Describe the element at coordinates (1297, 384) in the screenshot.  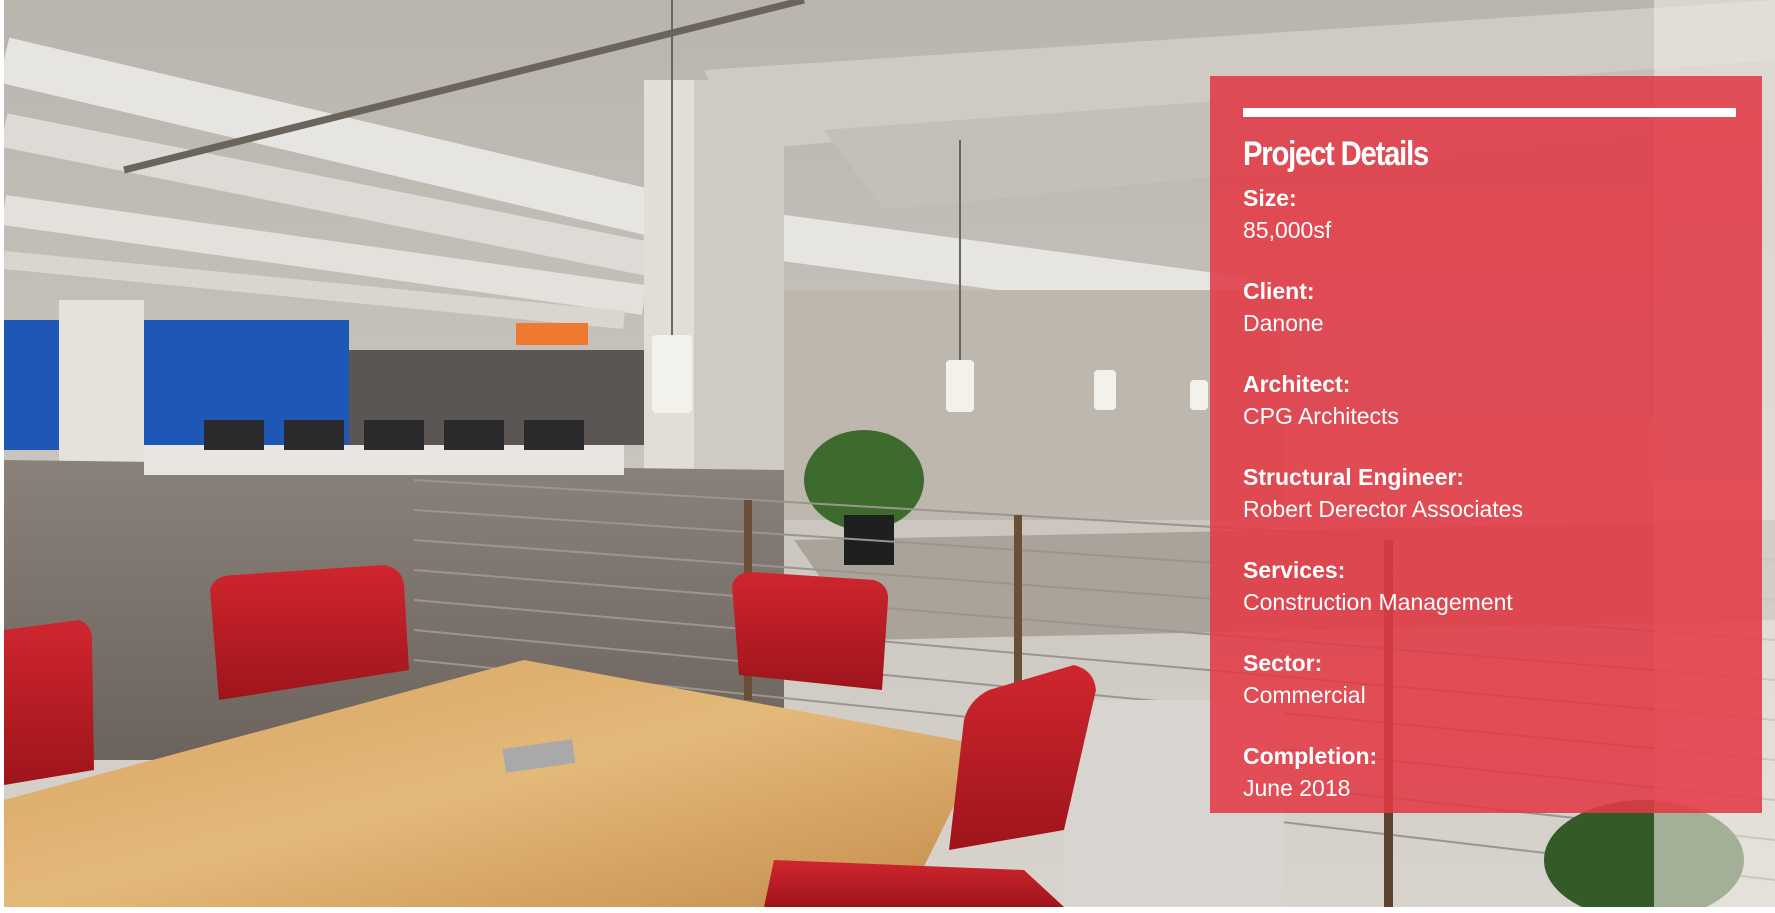
I see `detail-label: Architect:` at that location.